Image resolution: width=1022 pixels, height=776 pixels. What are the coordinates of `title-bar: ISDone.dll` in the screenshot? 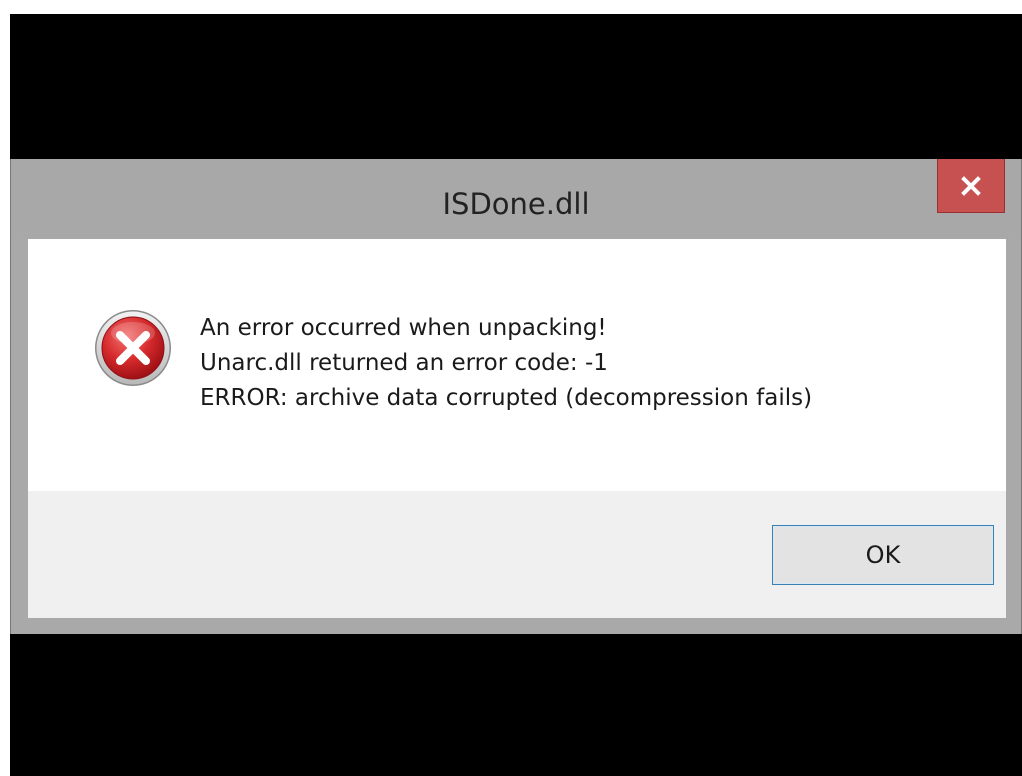 It's located at (516, 199).